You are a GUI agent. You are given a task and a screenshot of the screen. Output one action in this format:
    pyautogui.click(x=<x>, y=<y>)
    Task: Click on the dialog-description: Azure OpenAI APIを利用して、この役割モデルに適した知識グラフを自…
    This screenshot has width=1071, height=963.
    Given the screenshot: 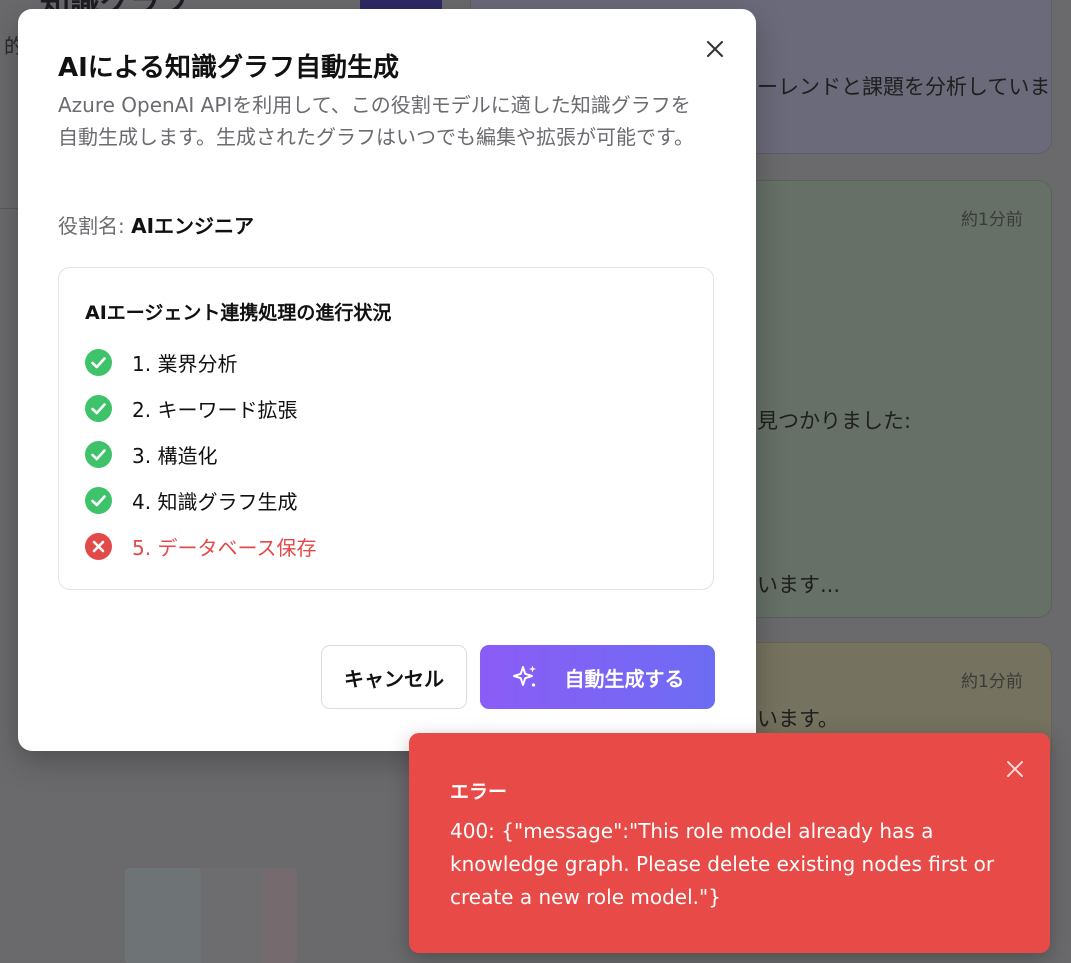 What is the action you would take?
    pyautogui.click(x=376, y=121)
    